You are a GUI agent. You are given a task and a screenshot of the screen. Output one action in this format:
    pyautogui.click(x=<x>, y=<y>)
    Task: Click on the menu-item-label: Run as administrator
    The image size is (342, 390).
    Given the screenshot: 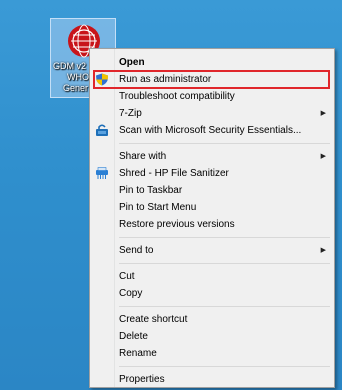 What is the action you would take?
    pyautogui.click(x=165, y=79)
    